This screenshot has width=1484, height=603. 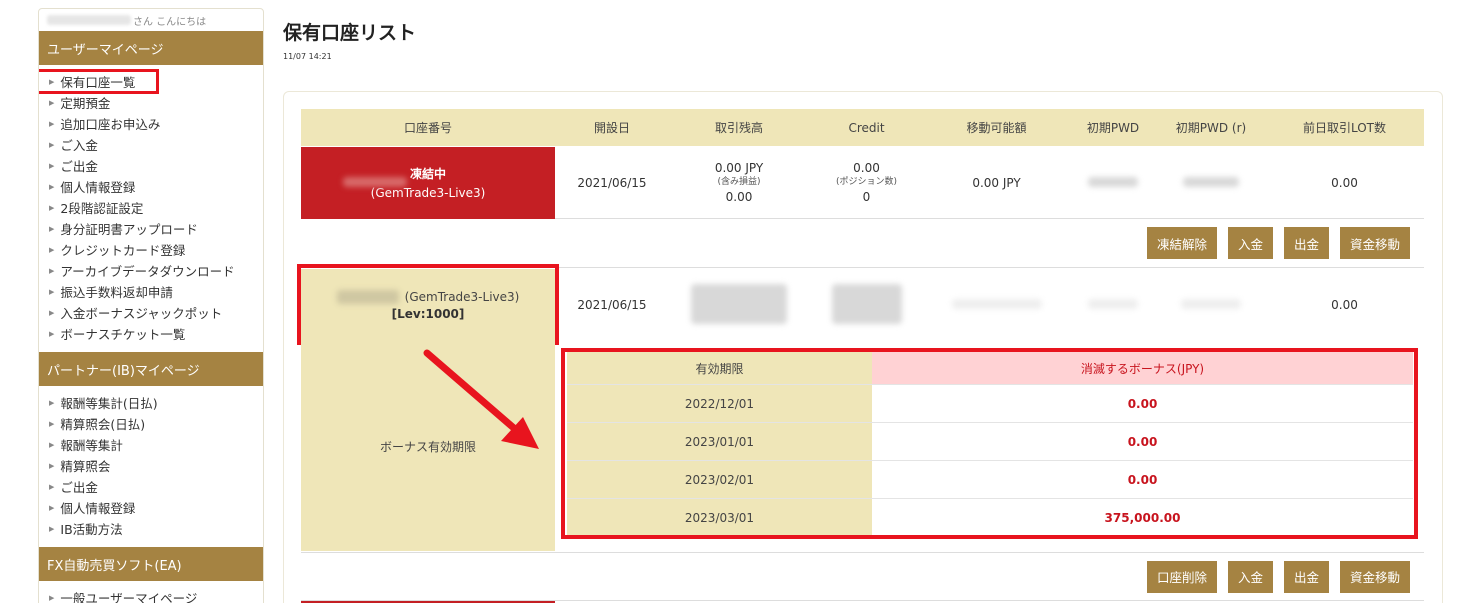 What do you see at coordinates (151, 507) in the screenshot?
I see `menu-item-ib-profile: ▶ 個人情報登録` at bounding box center [151, 507].